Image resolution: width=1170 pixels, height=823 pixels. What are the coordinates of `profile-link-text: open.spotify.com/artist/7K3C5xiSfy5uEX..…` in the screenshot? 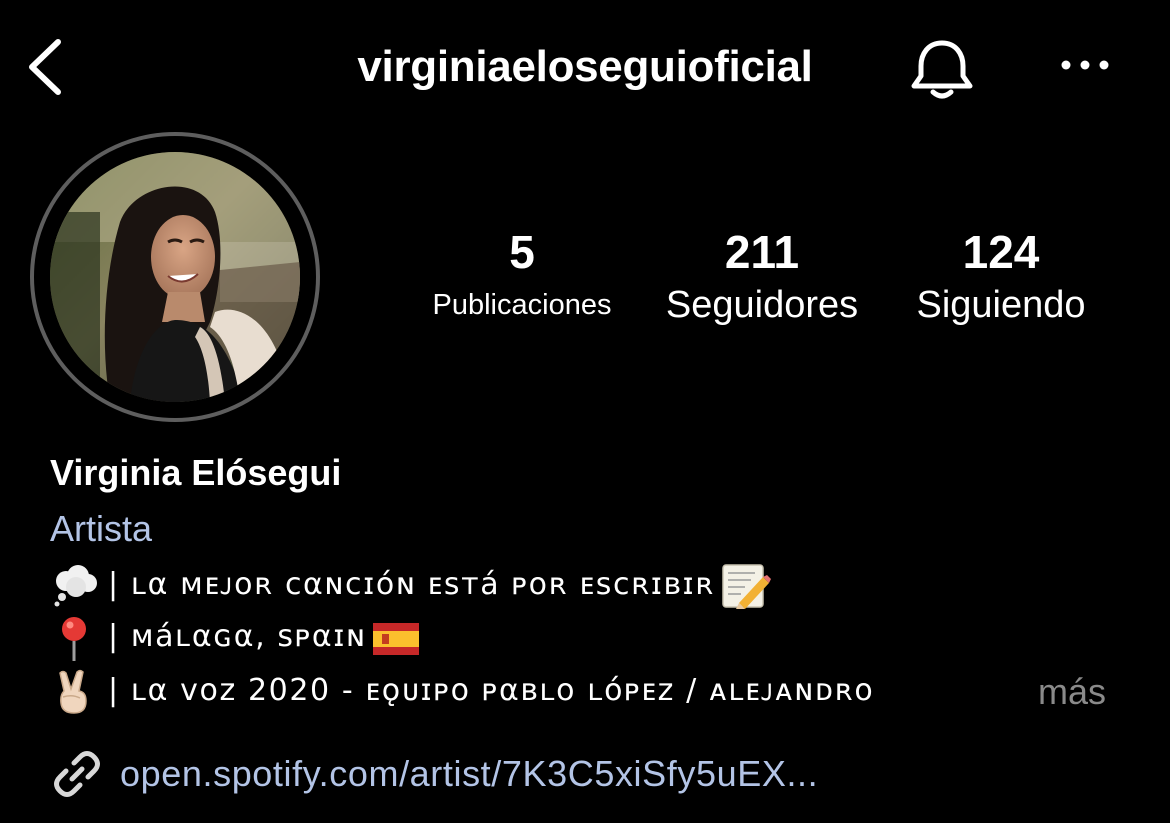 It's located at (469, 773).